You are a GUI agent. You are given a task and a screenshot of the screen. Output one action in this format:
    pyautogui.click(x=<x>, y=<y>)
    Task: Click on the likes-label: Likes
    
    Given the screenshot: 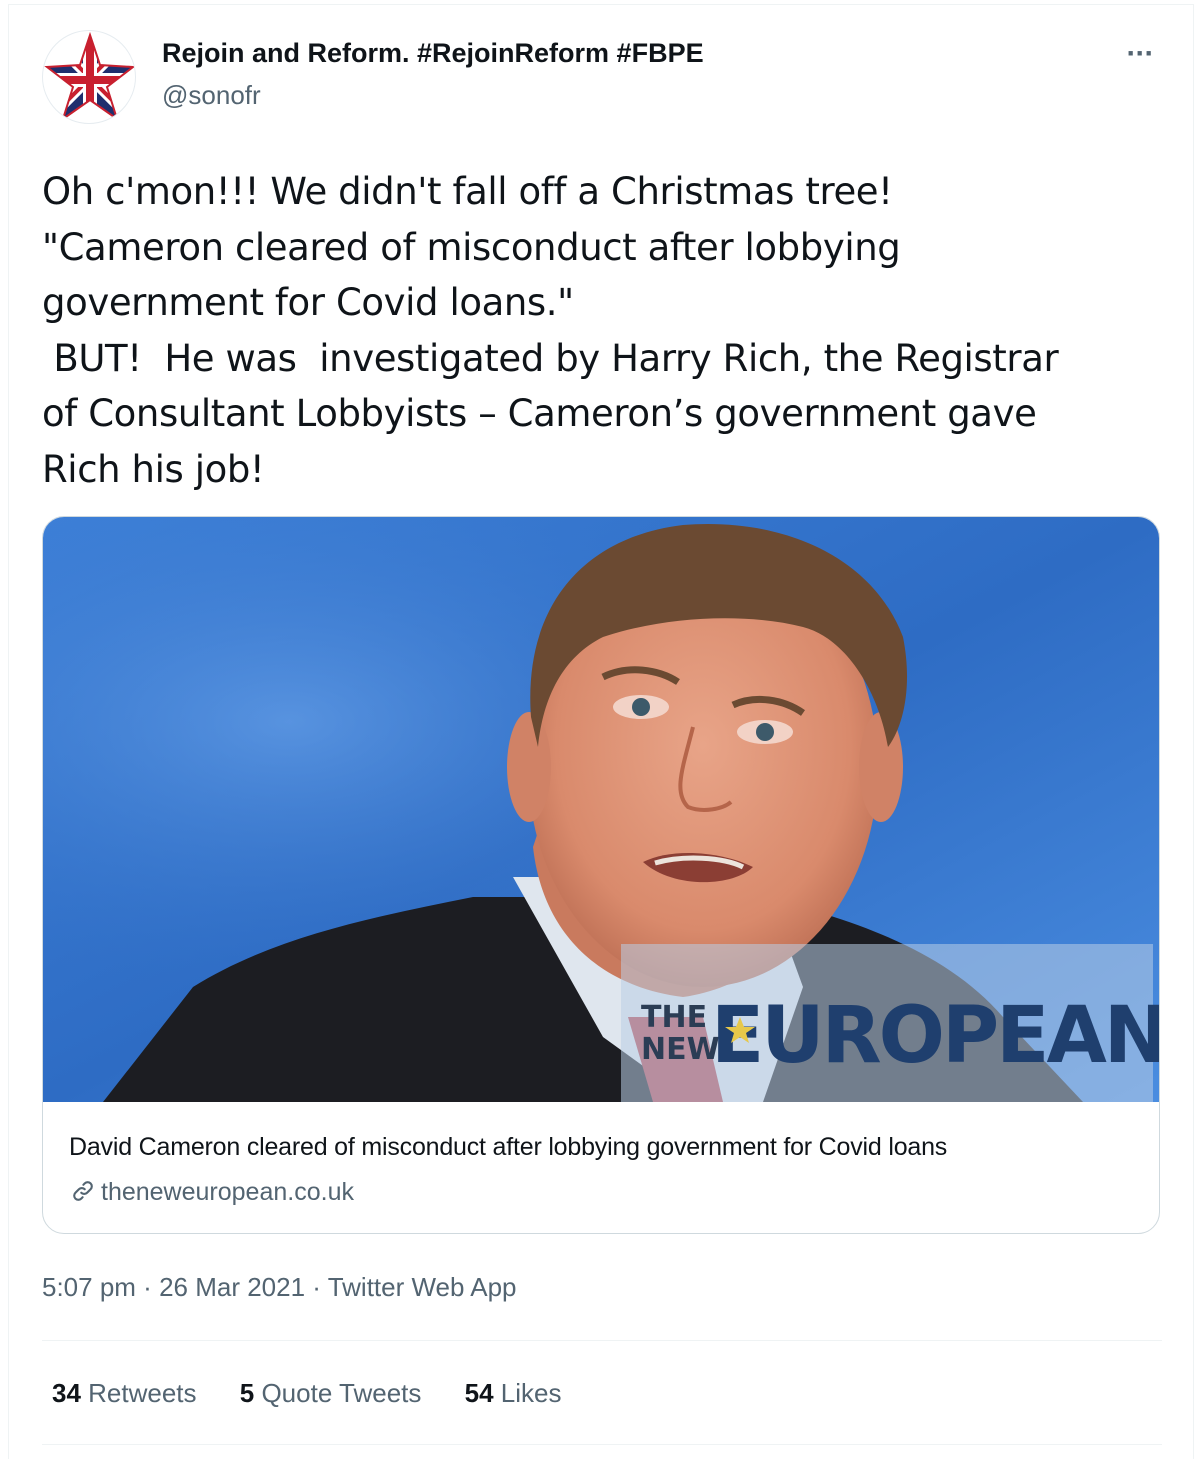 What is the action you would take?
    pyautogui.click(x=527, y=1393)
    